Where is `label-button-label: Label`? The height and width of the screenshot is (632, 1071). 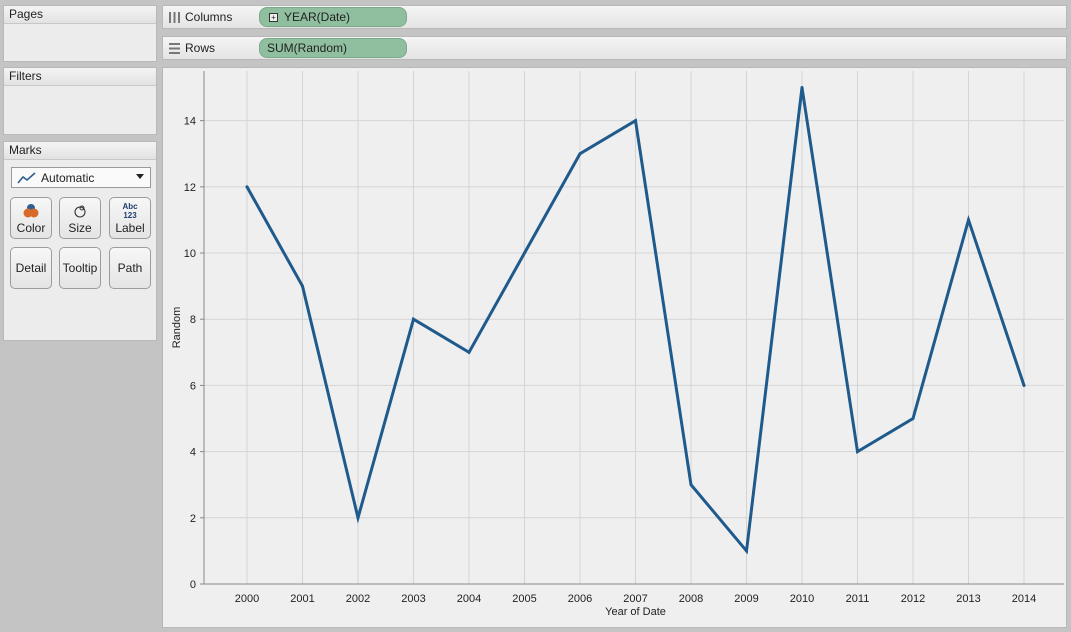
label-button-label: Label is located at coordinates (130, 228).